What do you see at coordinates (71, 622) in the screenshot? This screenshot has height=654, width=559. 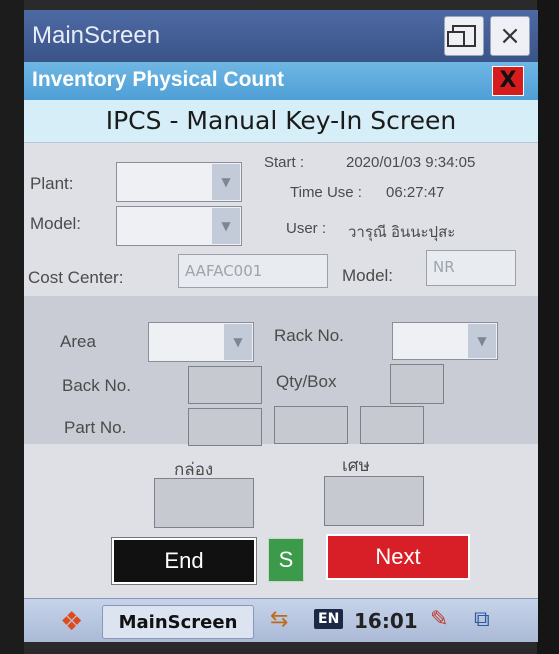 I see `windows-start-icon: ❖` at bounding box center [71, 622].